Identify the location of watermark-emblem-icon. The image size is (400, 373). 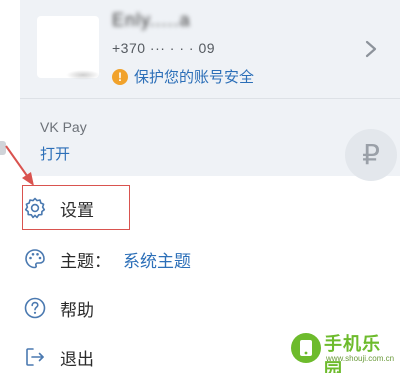
(306, 348).